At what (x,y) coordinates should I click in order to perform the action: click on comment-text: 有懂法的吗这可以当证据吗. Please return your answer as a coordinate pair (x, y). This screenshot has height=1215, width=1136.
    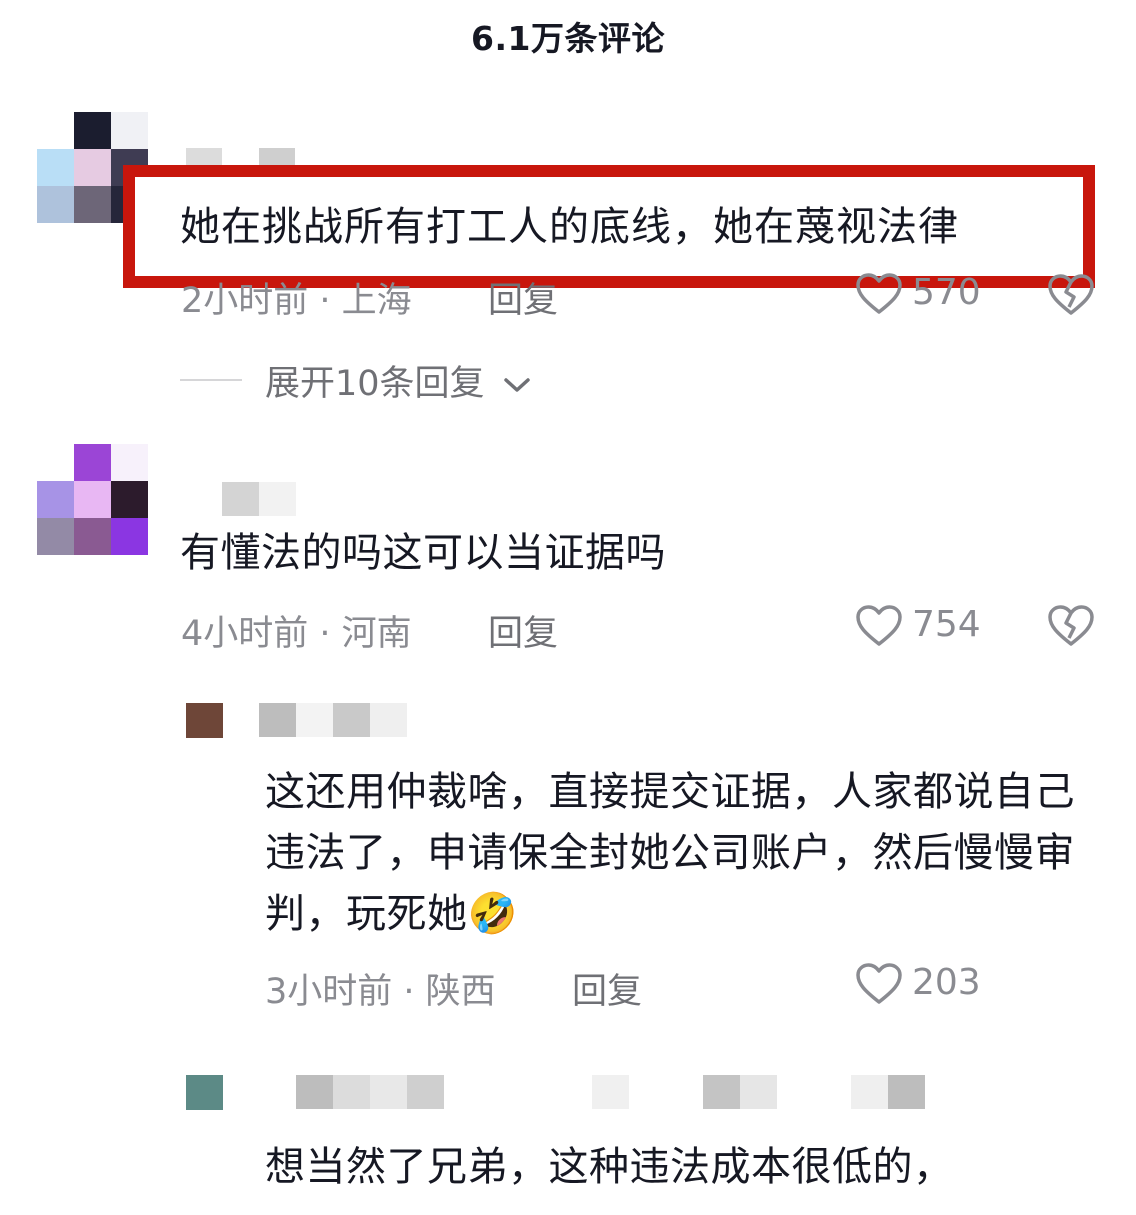
    Looking at the image, I should click on (423, 553).